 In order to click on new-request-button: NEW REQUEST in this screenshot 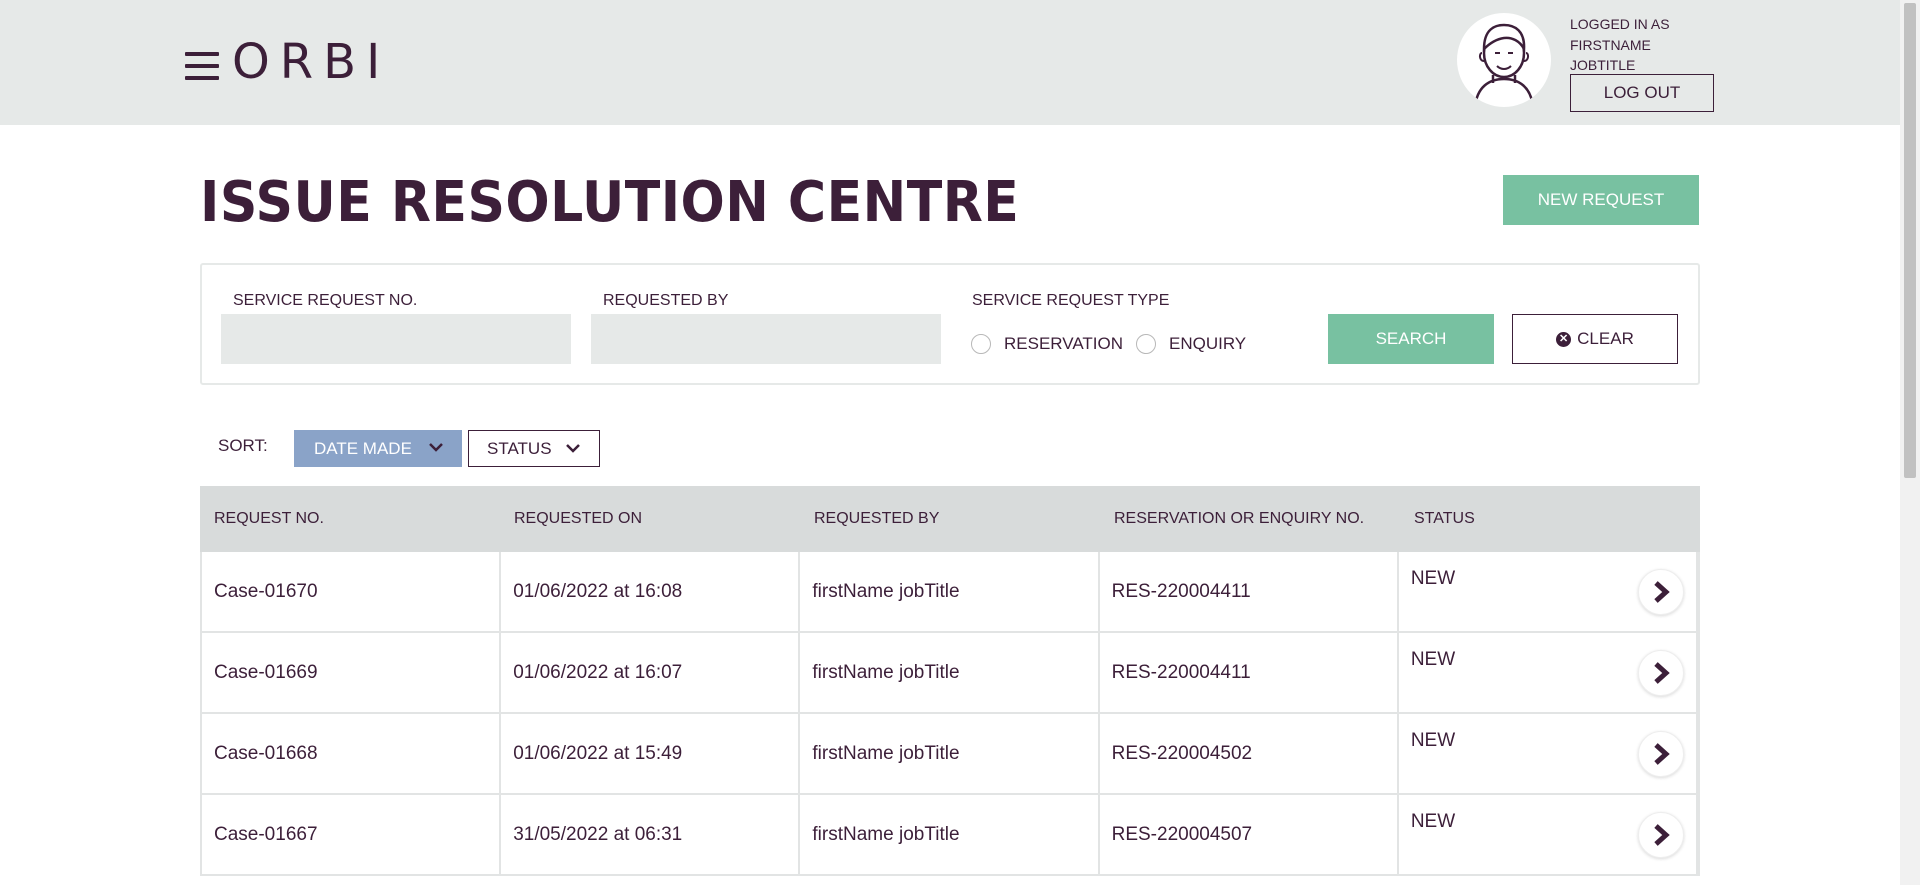, I will do `click(1601, 200)`.